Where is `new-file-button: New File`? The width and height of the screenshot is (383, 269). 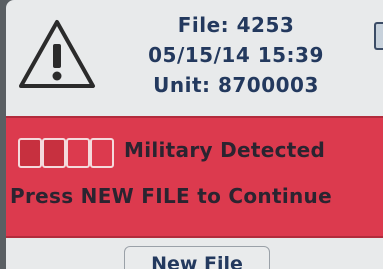
new-file-button: New File is located at coordinates (197, 257).